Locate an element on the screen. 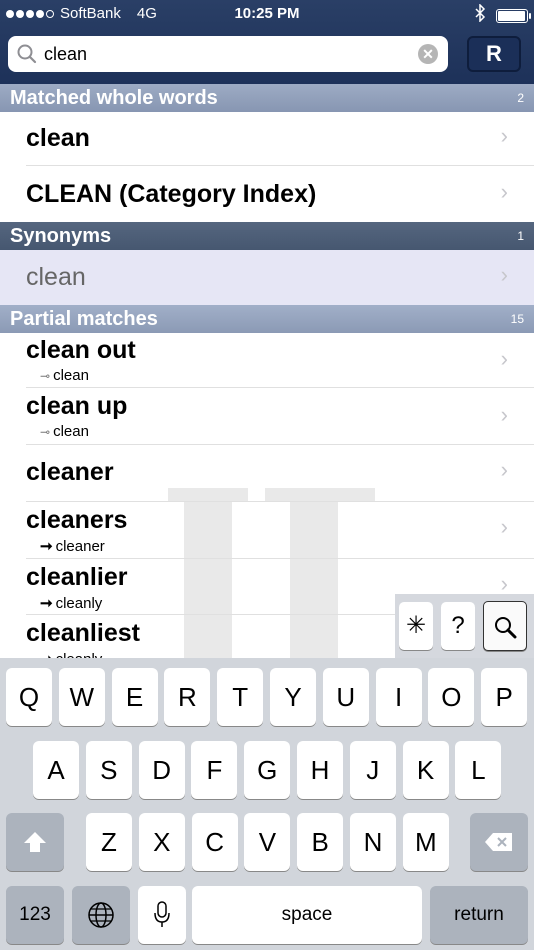 This screenshot has width=534, height=950. magnifier-icon is located at coordinates (506, 628).